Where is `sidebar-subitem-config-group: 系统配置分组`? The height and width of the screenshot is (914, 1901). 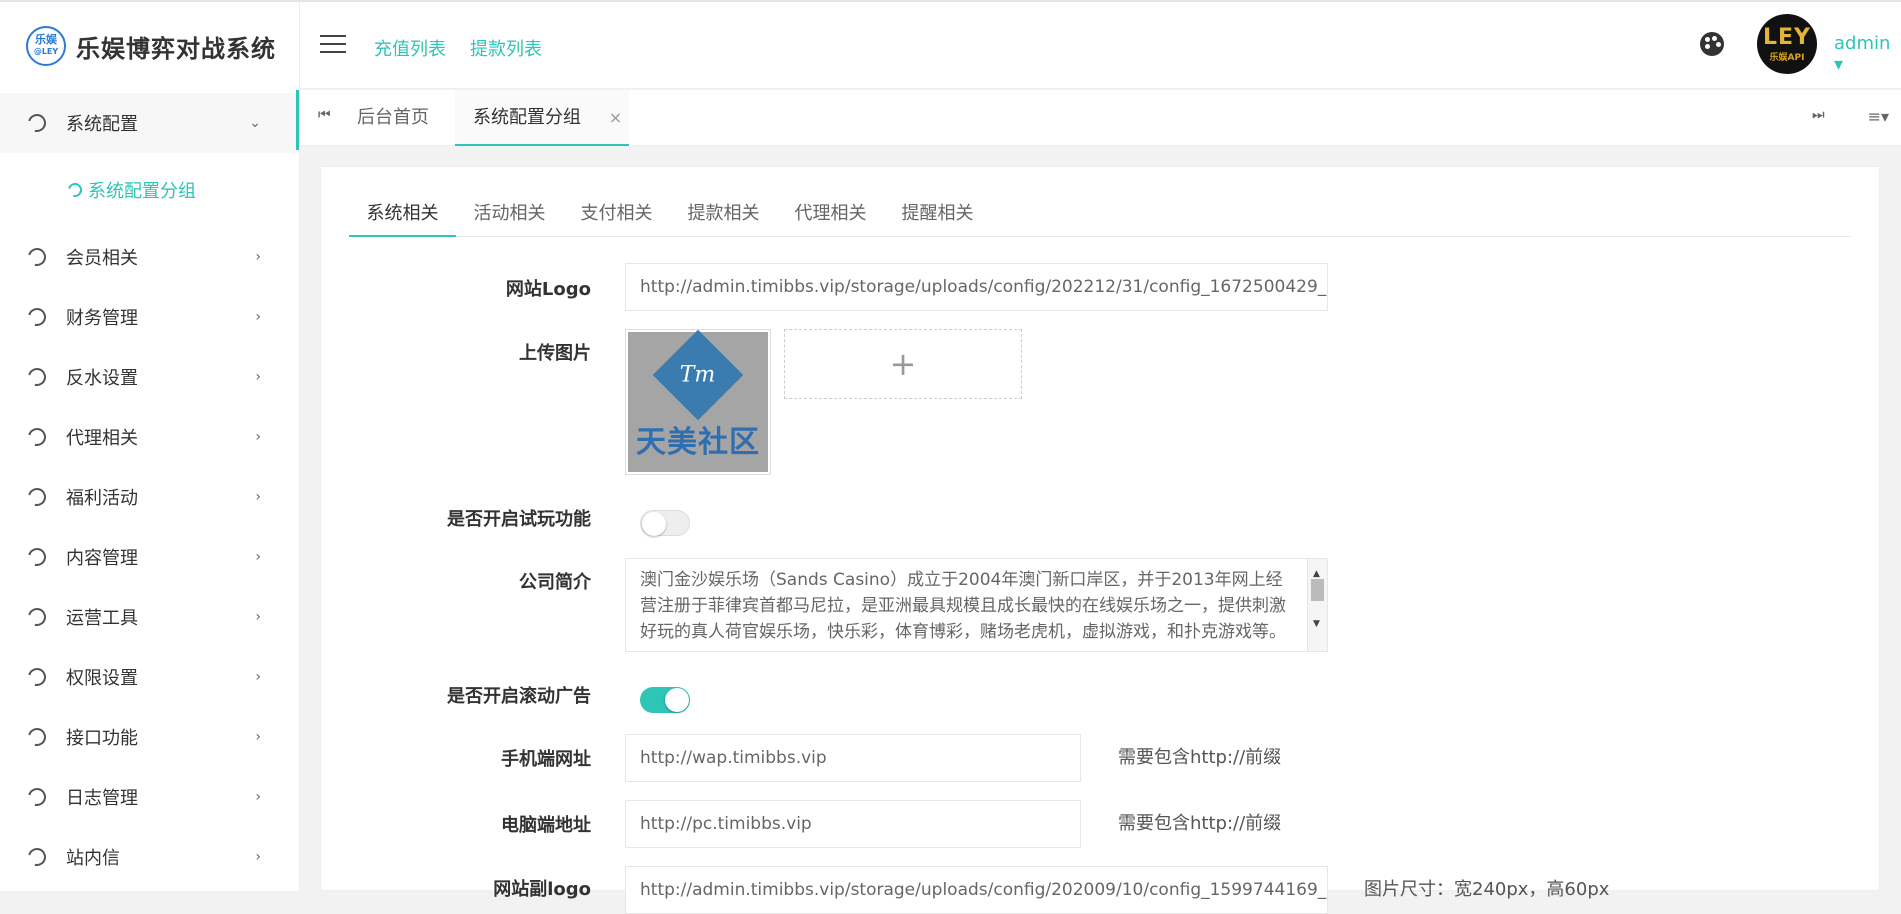
sidebar-subitem-config-group: 系统配置分组 is located at coordinates (149, 190).